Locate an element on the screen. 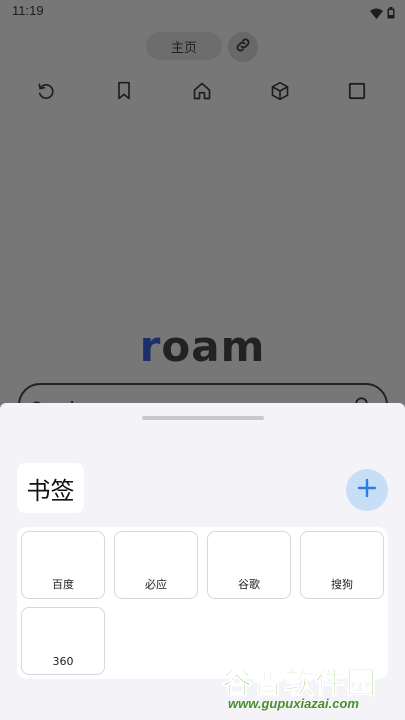 The width and height of the screenshot is (405, 720). bookmark-label: 搜狗 is located at coordinates (342, 584).